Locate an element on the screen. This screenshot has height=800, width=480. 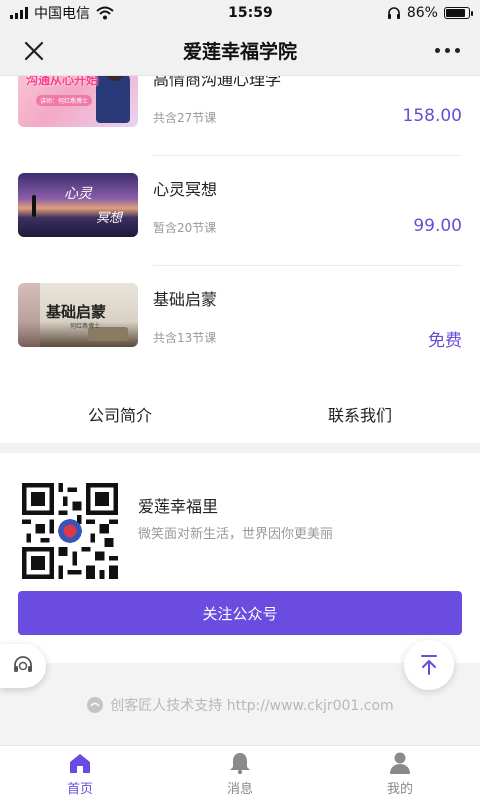
tech-support: 创客匠人技术支持 http://www.ckjr001.com is located at coordinates (240, 705).